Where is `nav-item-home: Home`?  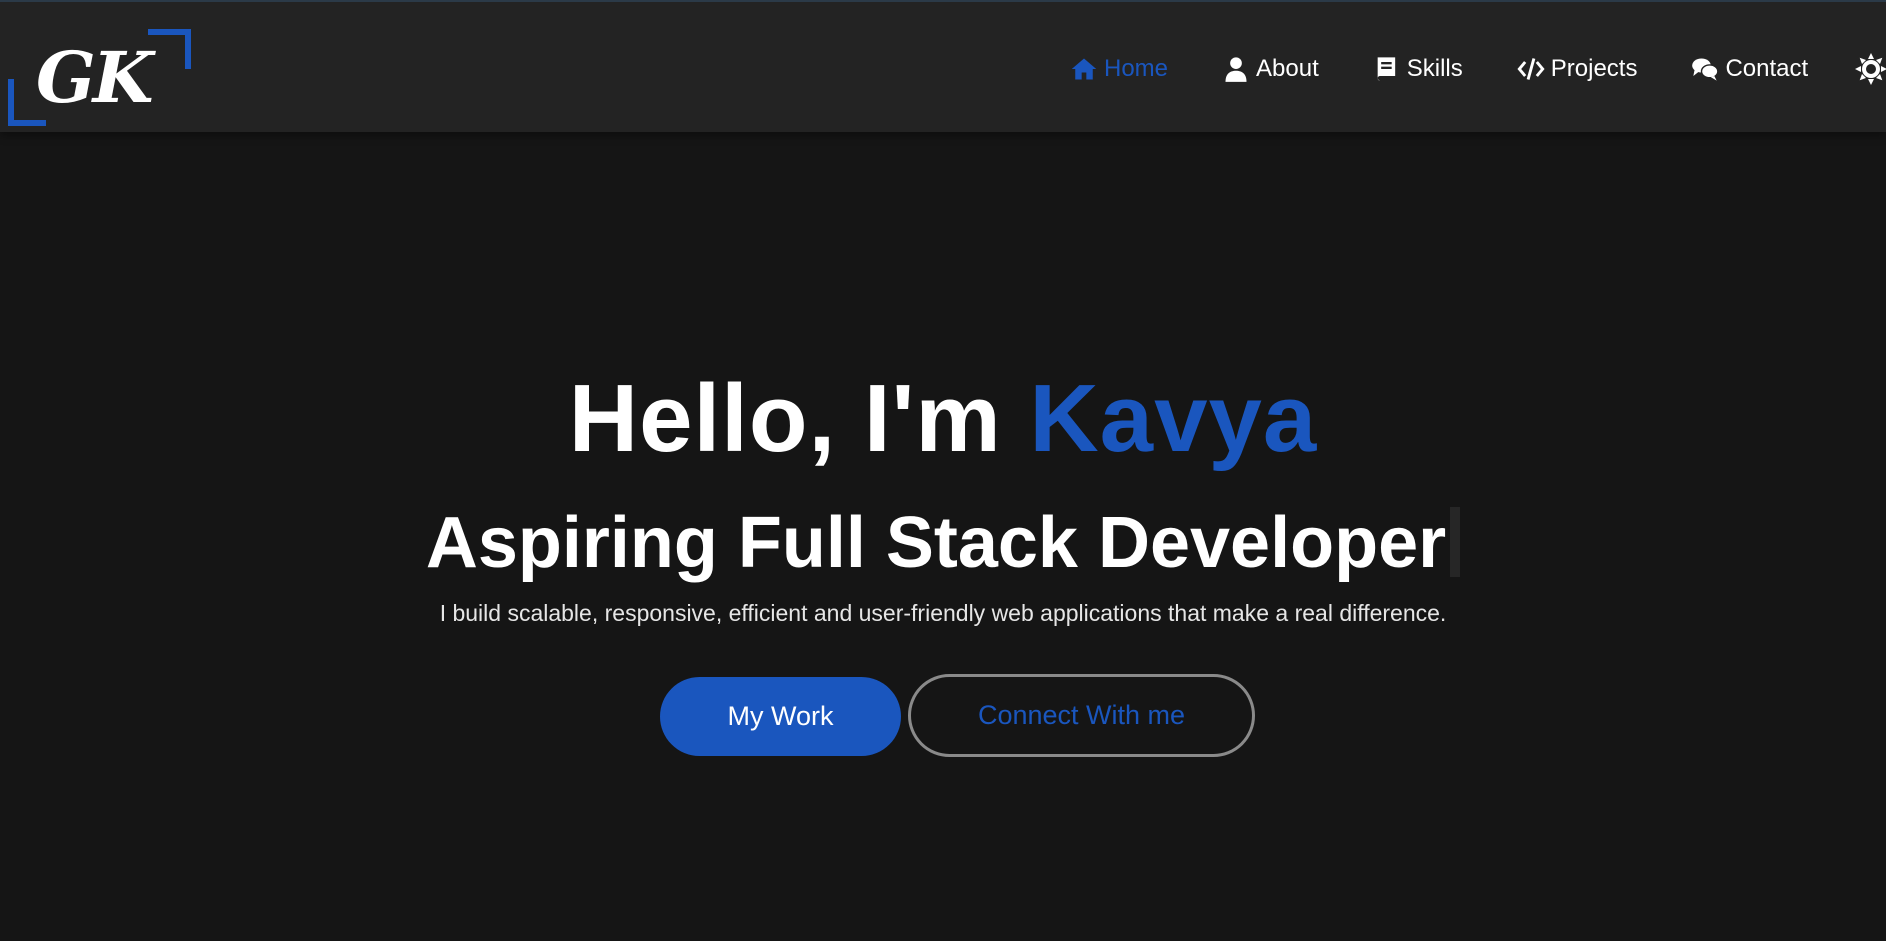 nav-item-home: Home is located at coordinates (1119, 69).